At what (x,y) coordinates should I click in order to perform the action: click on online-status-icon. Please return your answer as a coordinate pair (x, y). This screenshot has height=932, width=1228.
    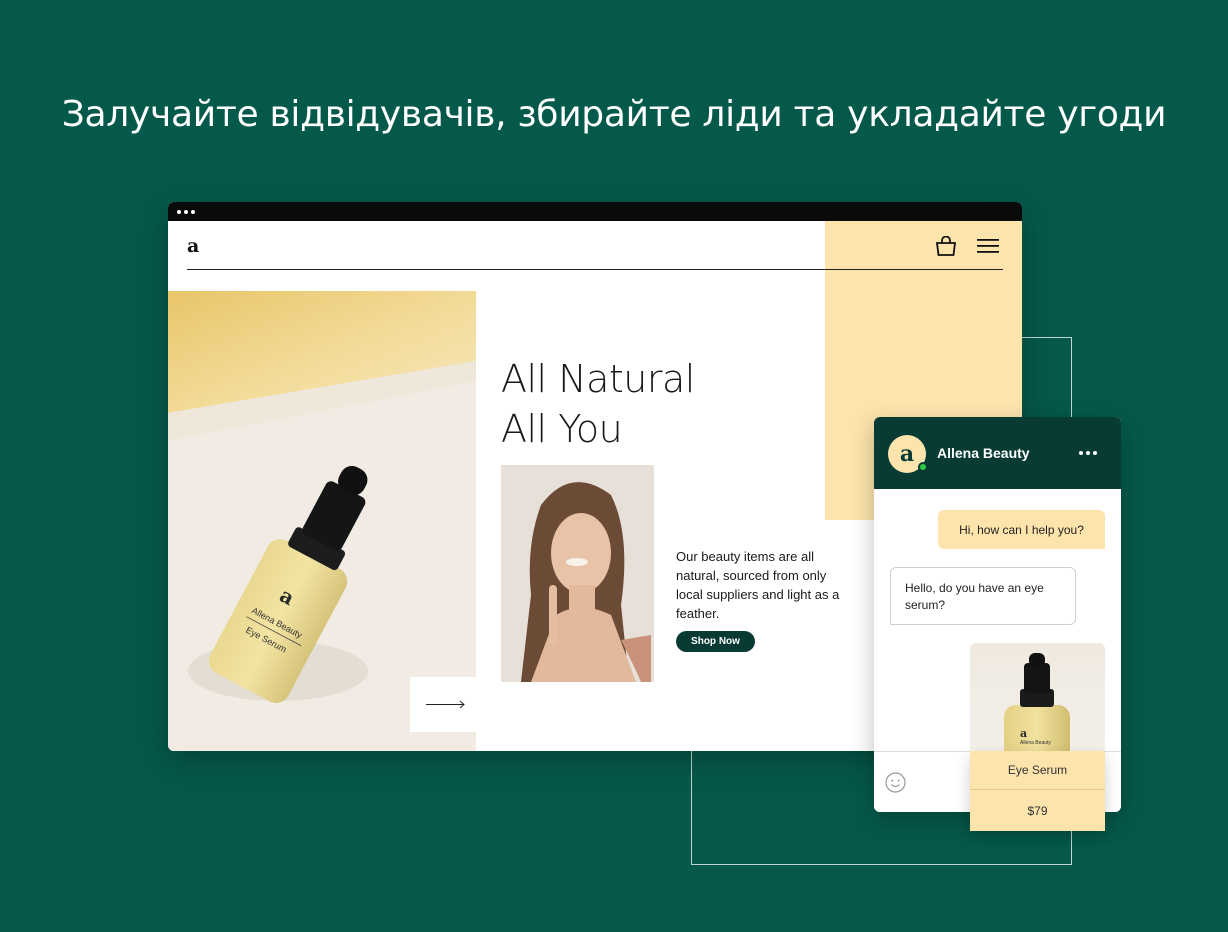
    Looking at the image, I should click on (923, 467).